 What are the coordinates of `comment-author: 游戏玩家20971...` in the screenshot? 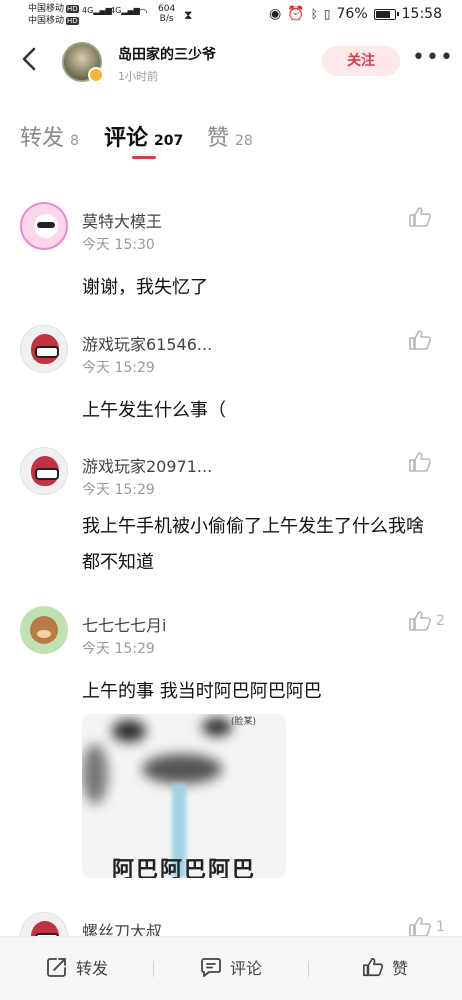 It's located at (147, 465).